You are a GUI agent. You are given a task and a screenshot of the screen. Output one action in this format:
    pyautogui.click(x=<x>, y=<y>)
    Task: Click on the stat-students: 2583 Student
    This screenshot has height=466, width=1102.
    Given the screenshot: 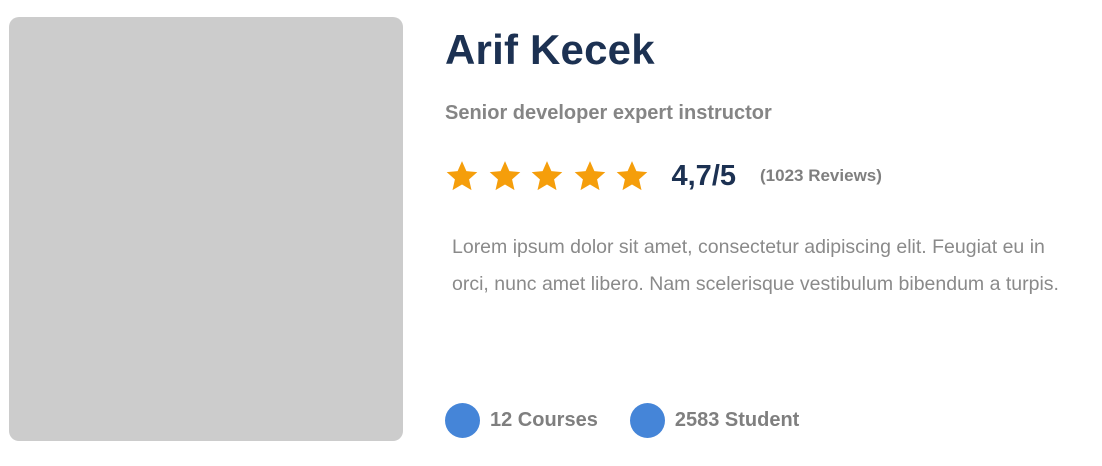 What is the action you would take?
    pyautogui.click(x=714, y=420)
    